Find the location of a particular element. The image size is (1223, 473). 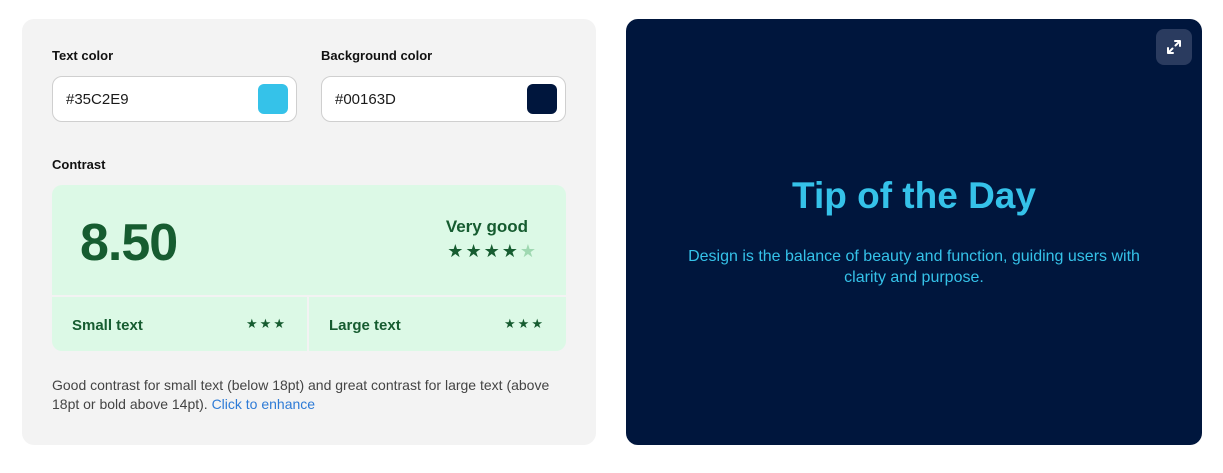

text-color-input: #35C2E9 is located at coordinates (174, 99).